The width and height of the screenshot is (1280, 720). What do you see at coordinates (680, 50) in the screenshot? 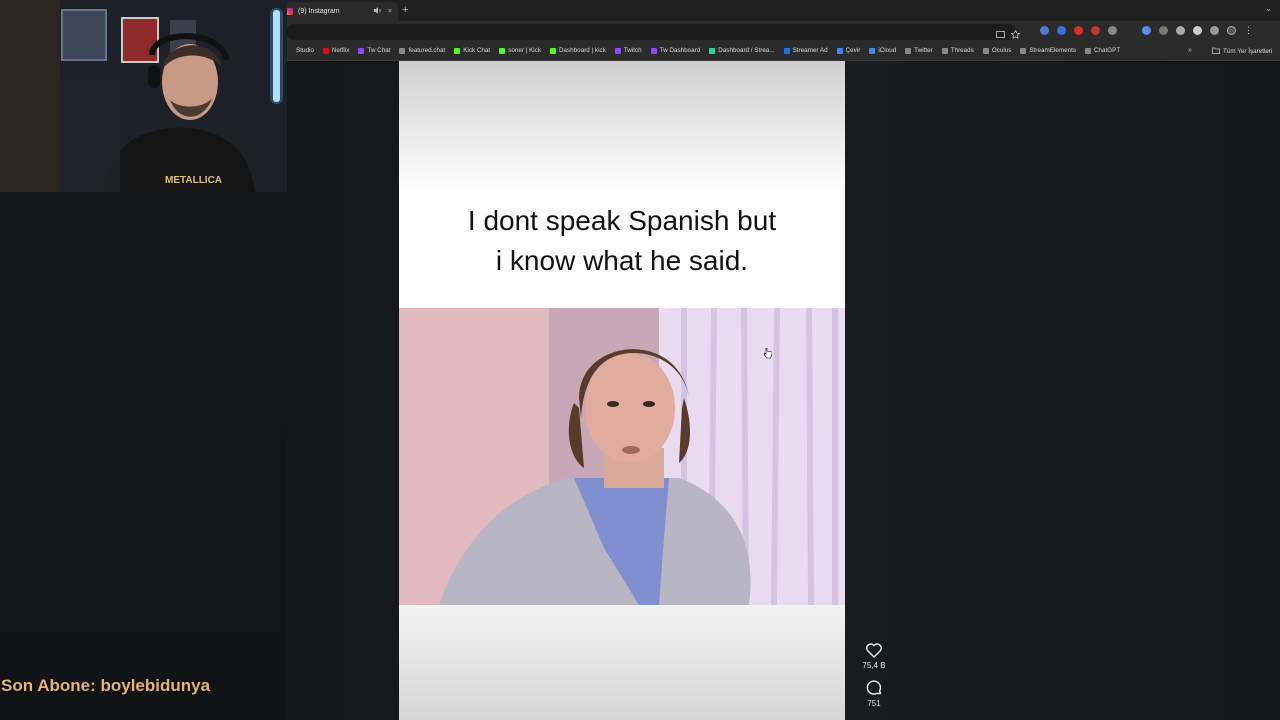
I see `bookmark-label: Tw Dashboard` at bounding box center [680, 50].